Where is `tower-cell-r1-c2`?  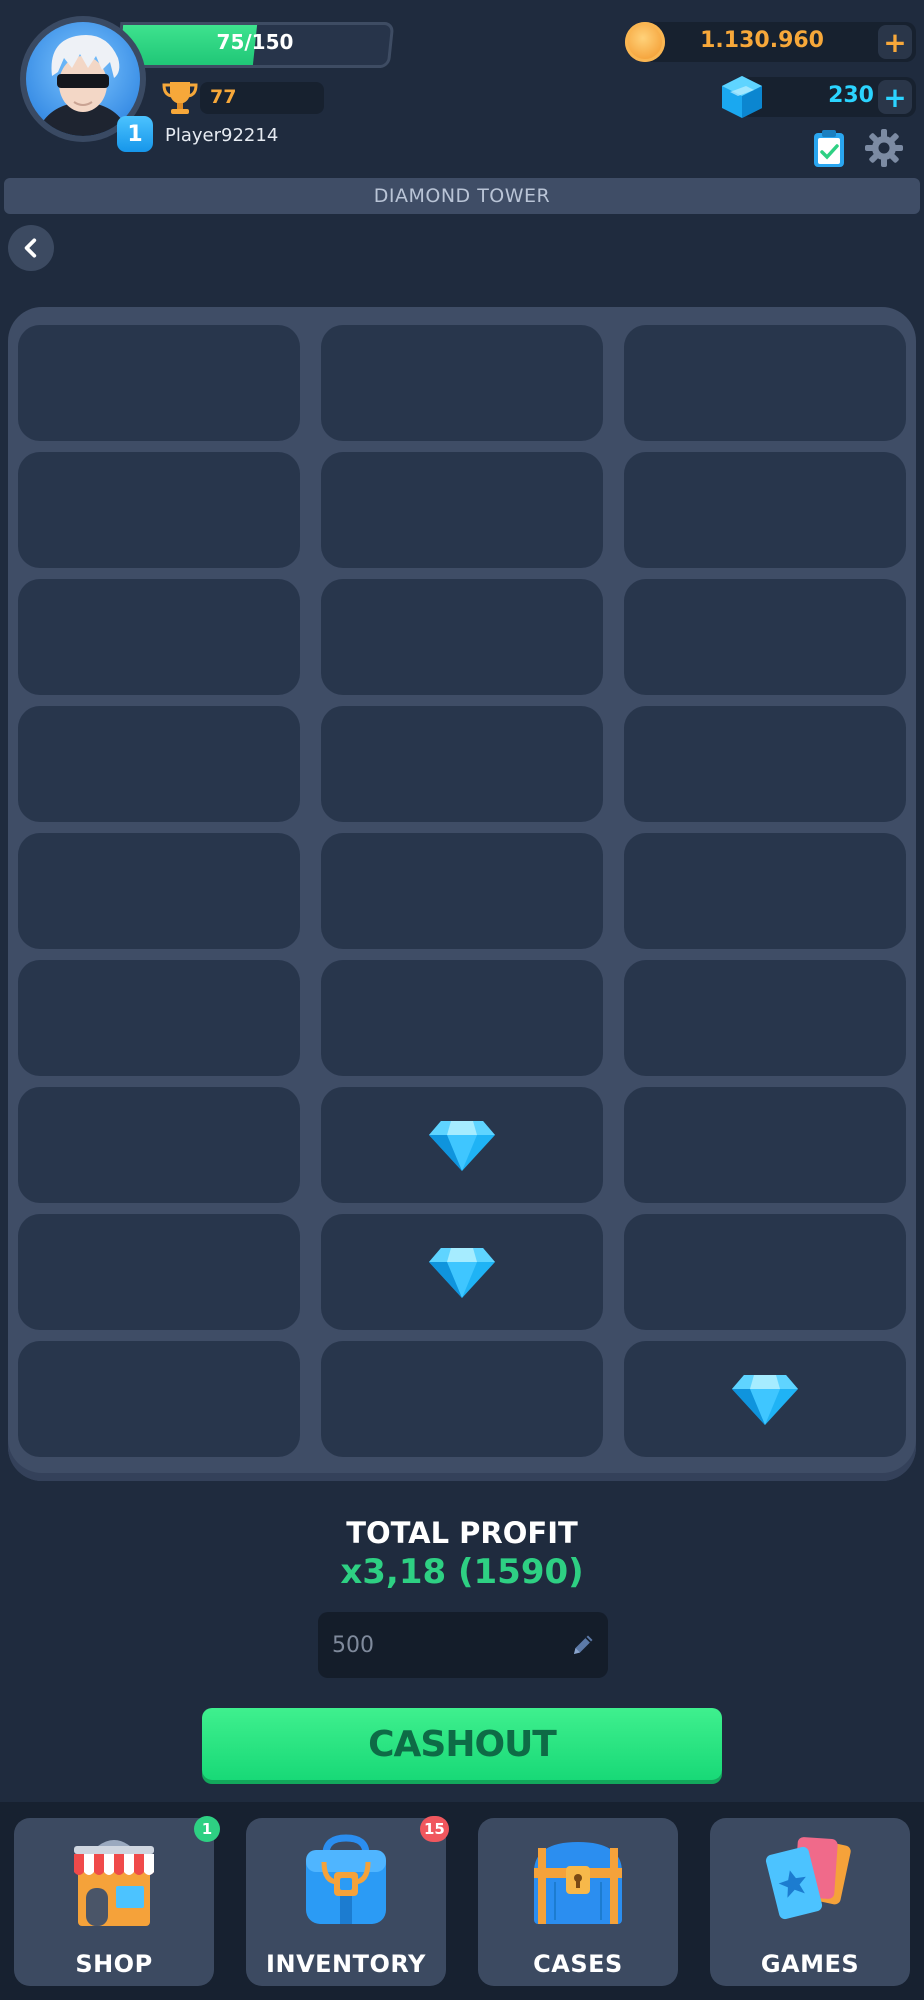
tower-cell-r1-c2 is located at coordinates (462, 383).